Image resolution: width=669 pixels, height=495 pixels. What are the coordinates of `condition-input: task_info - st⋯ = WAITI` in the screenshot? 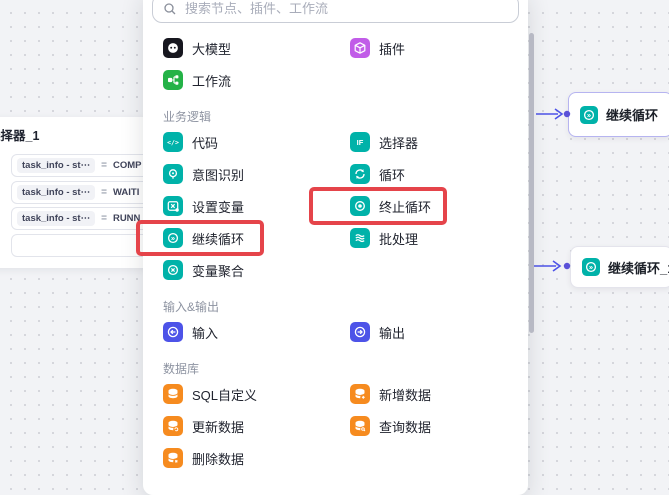 It's located at (86, 192).